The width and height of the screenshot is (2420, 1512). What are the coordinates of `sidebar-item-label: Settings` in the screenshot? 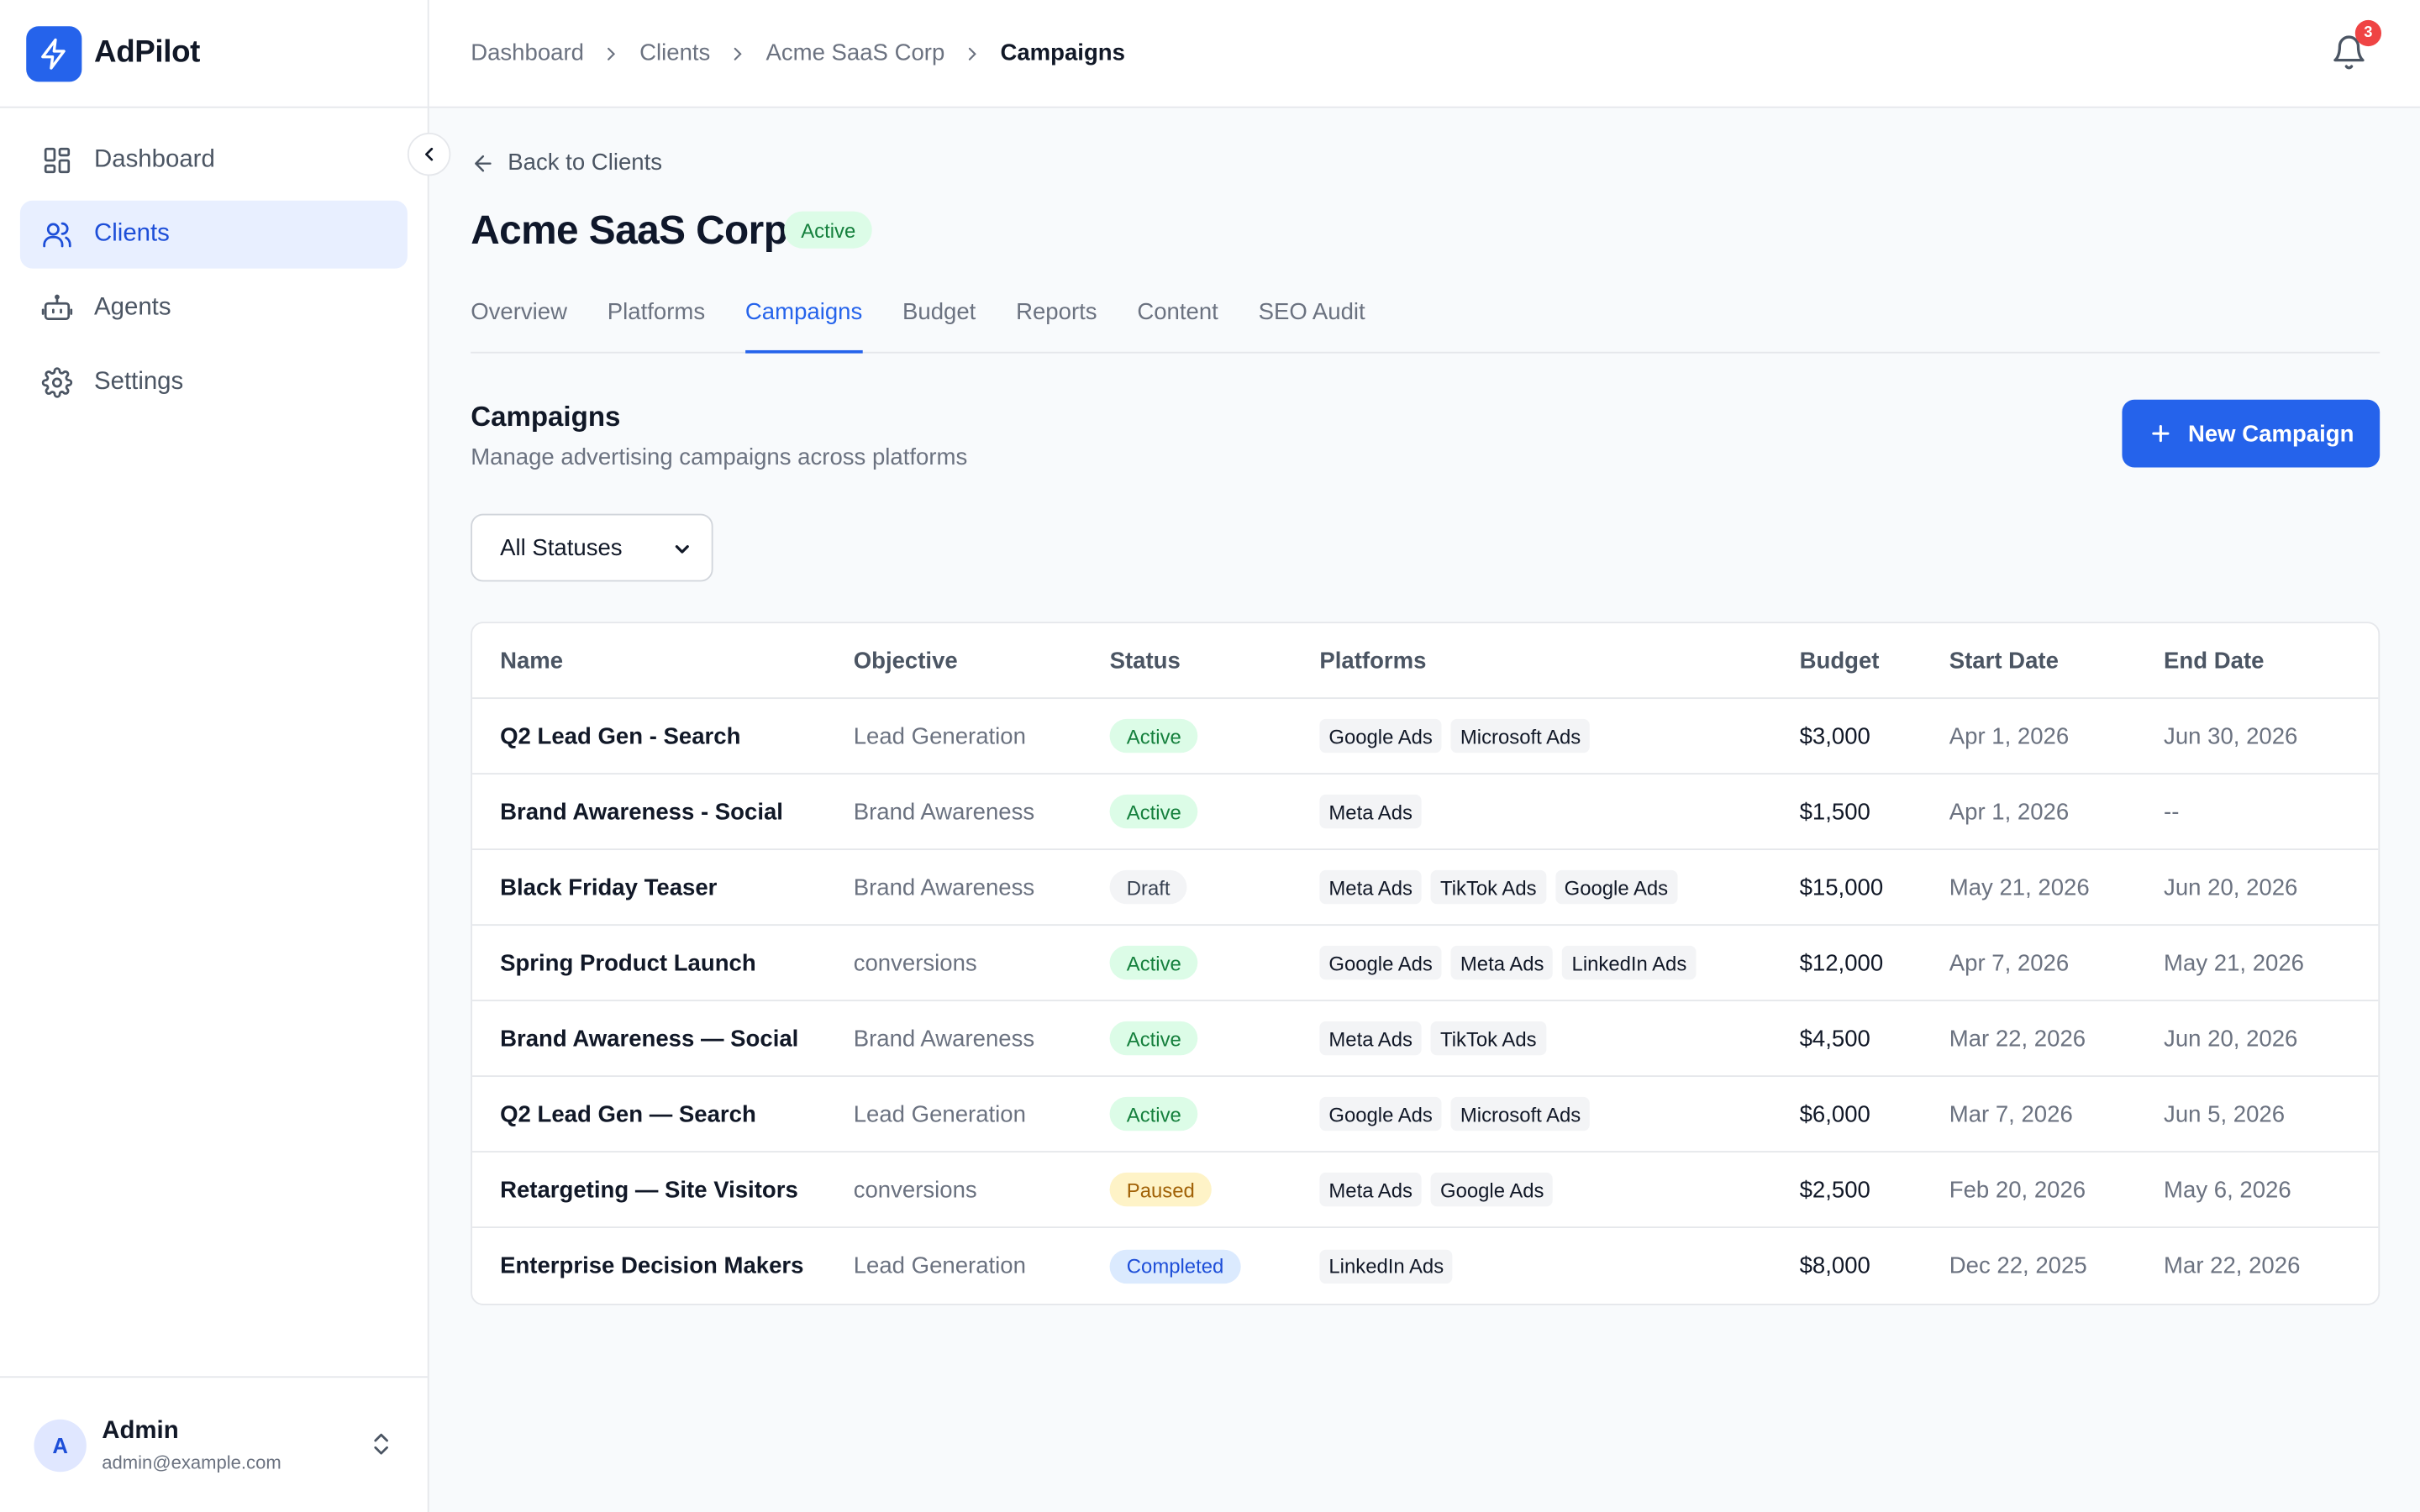 It's located at (139, 382).